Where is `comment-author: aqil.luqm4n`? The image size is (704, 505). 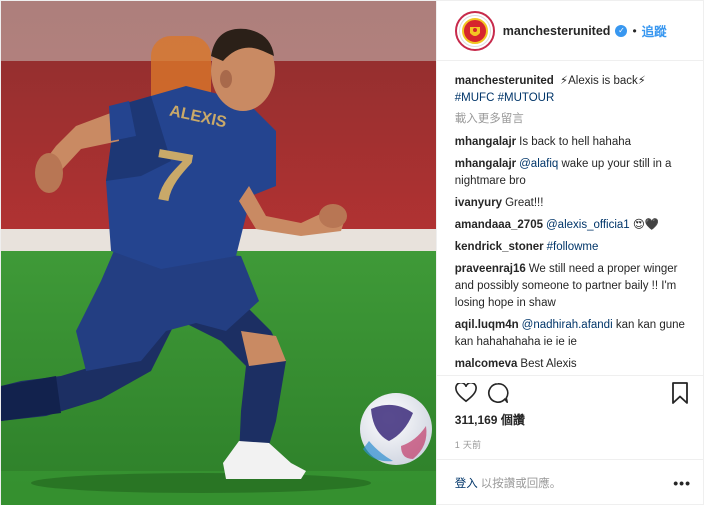
comment-author: aqil.luqm4n is located at coordinates (487, 325).